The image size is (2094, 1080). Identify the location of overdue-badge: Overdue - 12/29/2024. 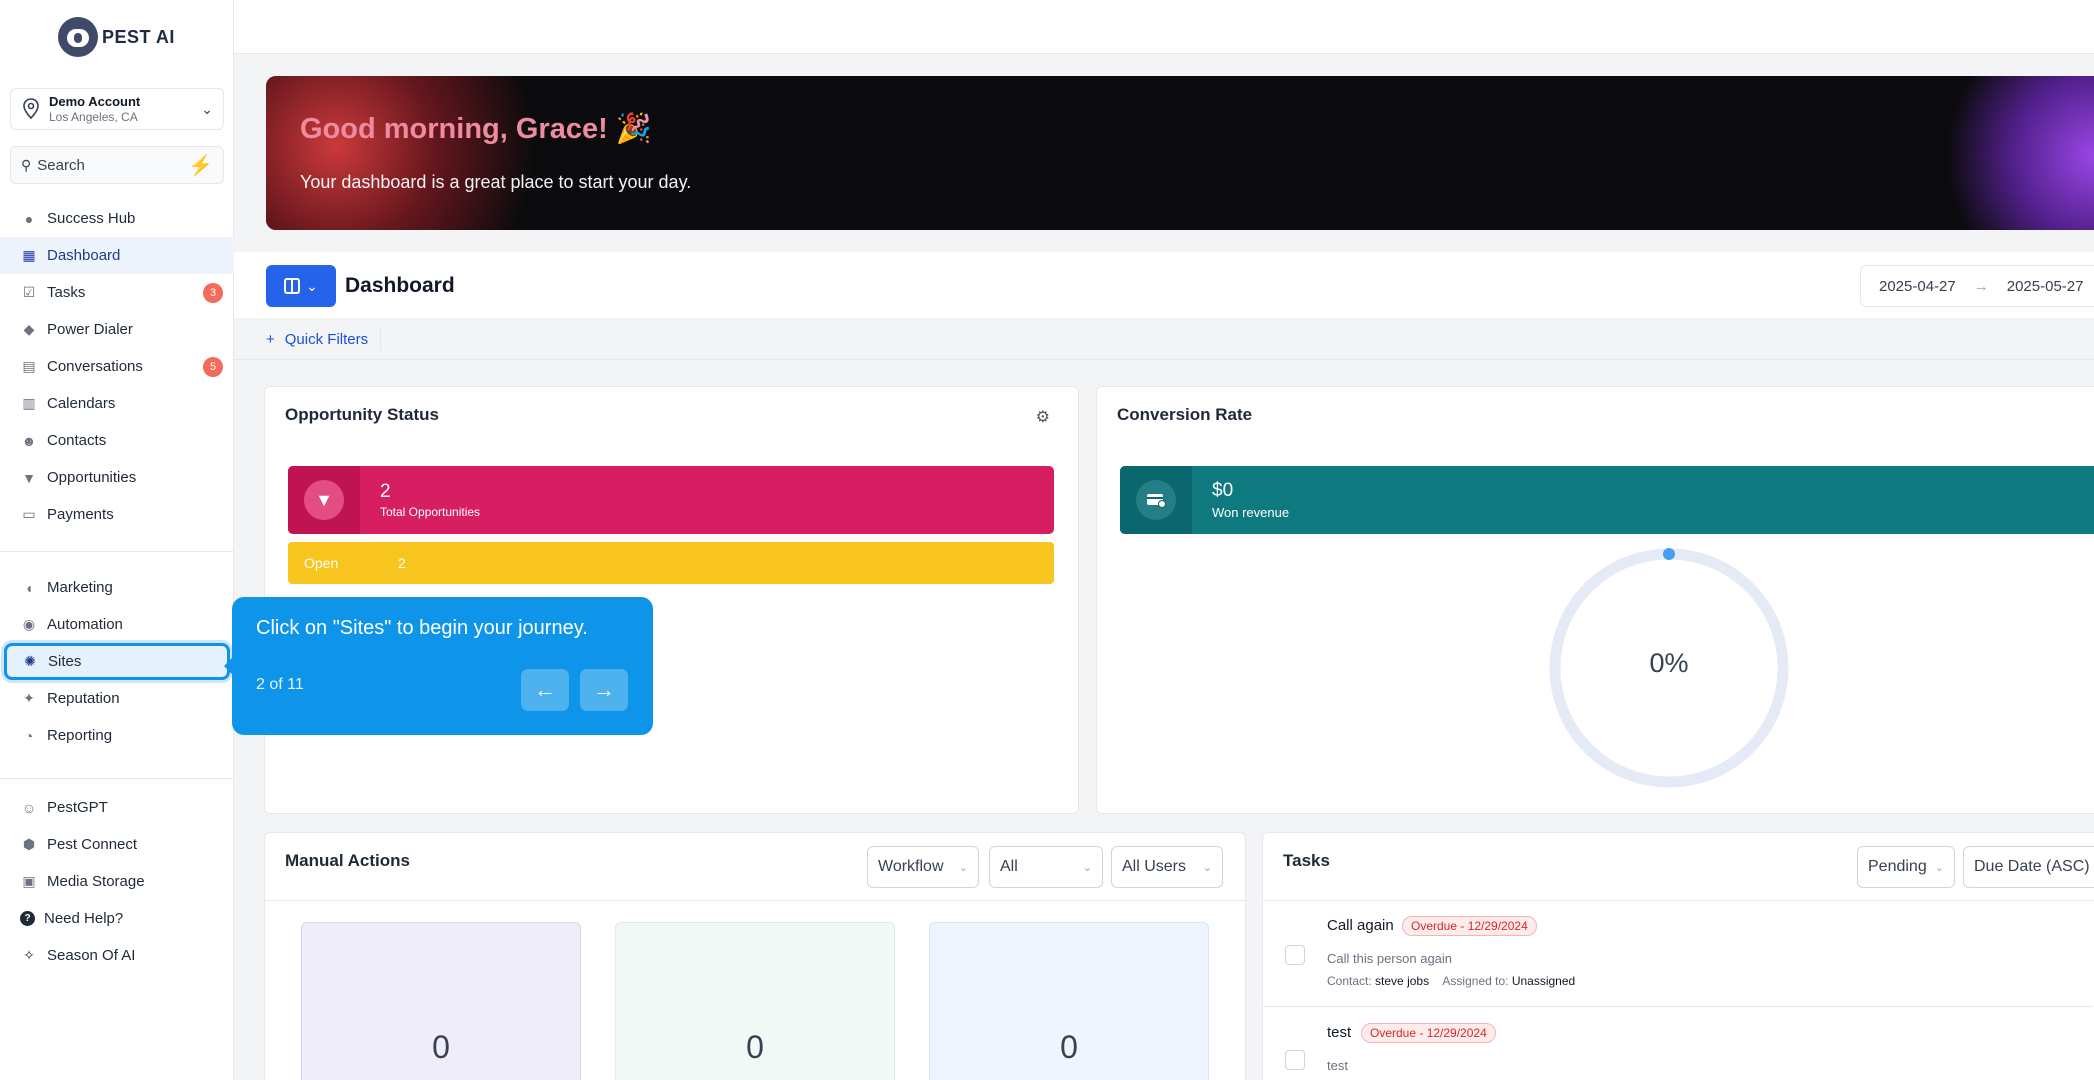
(1469, 926).